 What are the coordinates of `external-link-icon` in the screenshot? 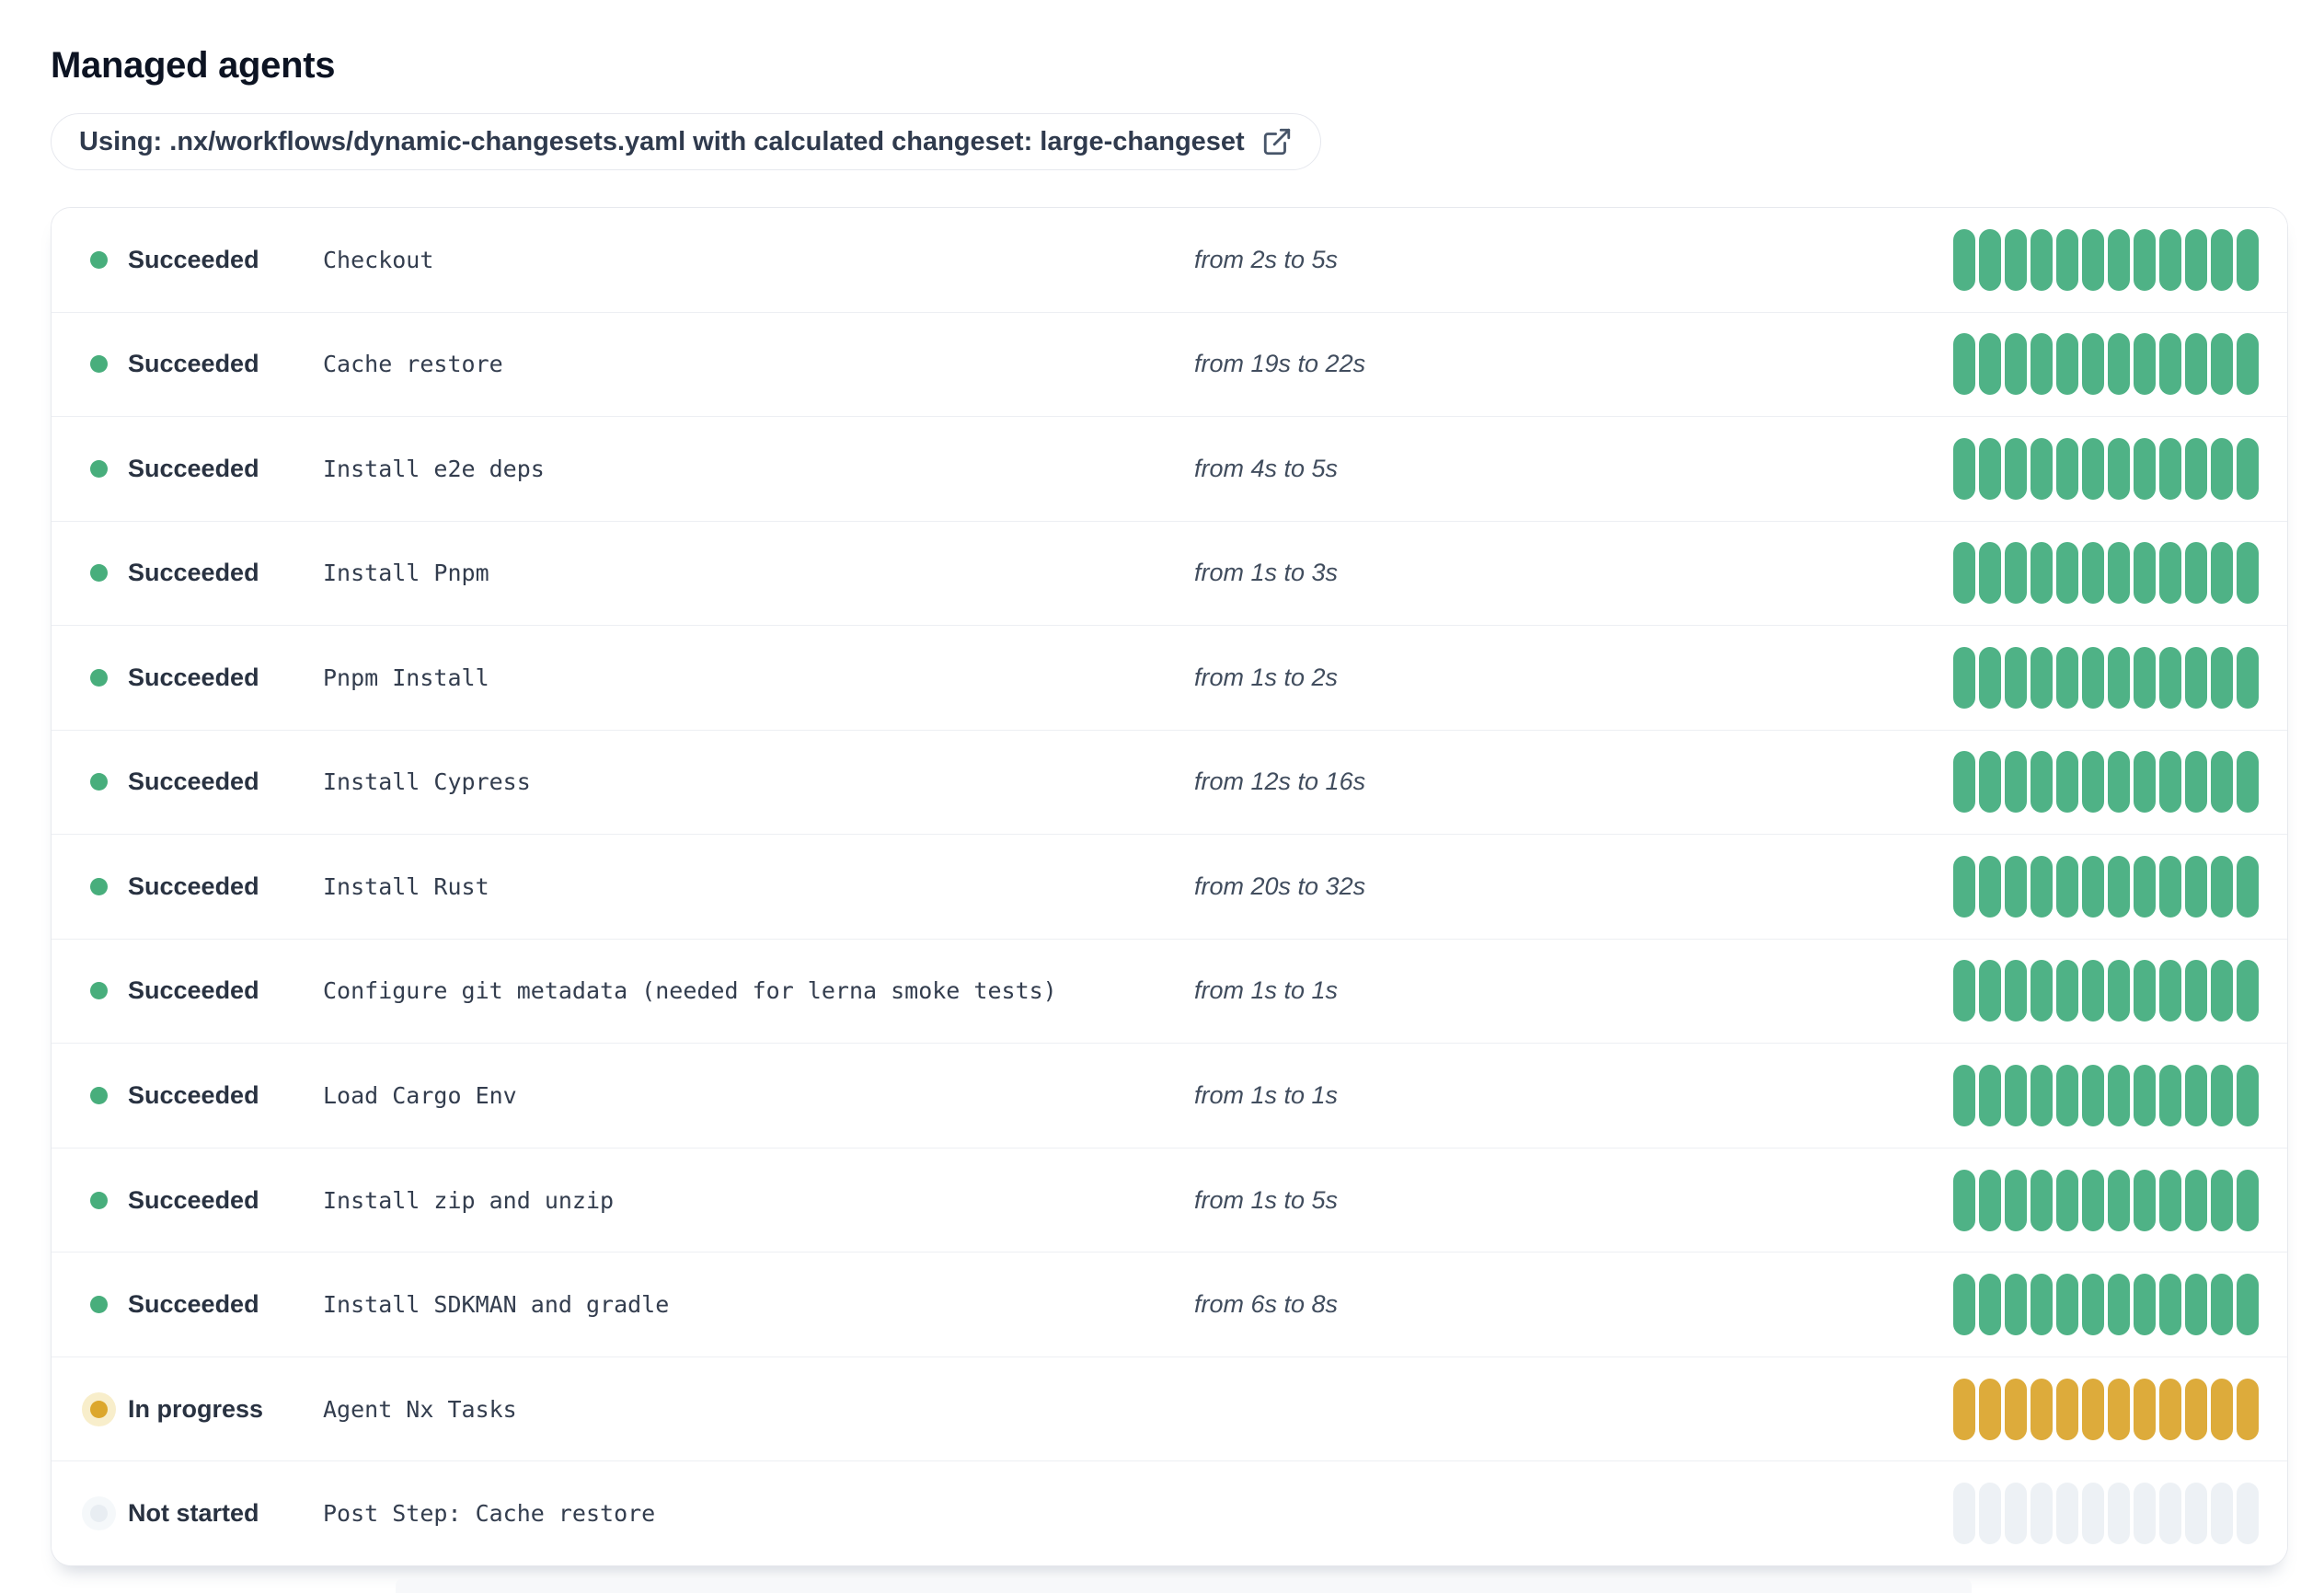 It's located at (1277, 141).